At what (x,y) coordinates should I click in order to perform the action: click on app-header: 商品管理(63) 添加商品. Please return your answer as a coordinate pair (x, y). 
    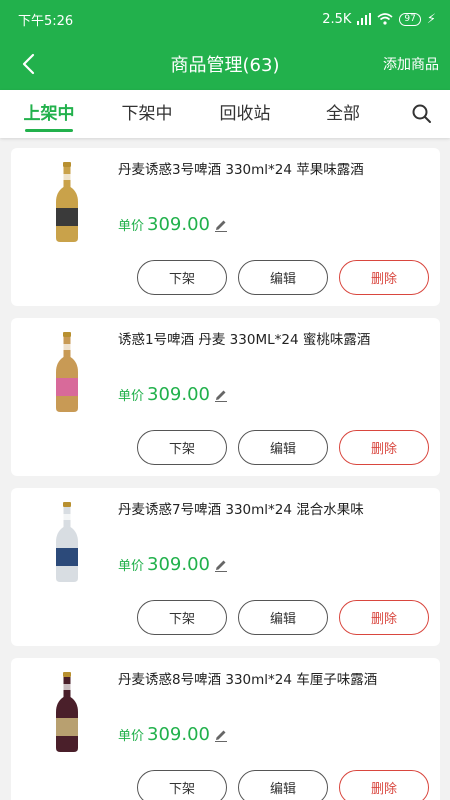
    Looking at the image, I should click on (225, 64).